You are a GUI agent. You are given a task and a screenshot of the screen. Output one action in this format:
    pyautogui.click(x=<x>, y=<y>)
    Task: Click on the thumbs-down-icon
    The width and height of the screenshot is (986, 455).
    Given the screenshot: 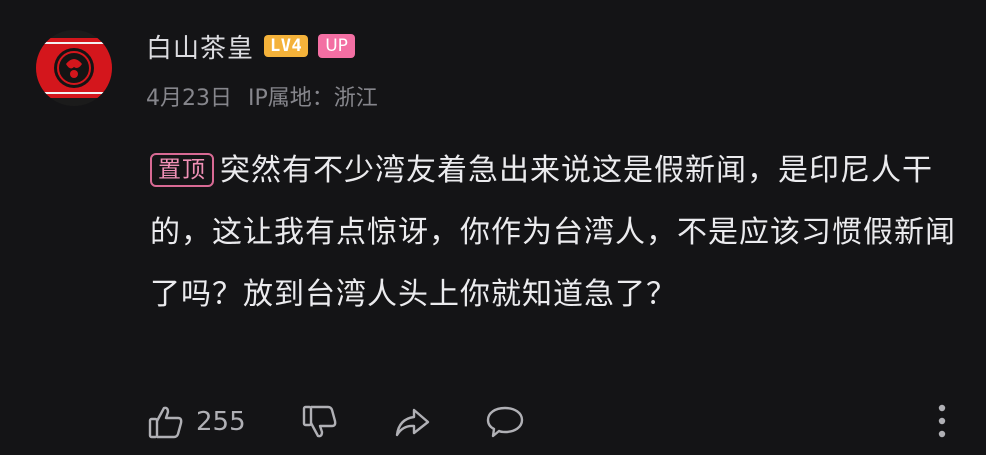 What is the action you would take?
    pyautogui.click(x=320, y=422)
    